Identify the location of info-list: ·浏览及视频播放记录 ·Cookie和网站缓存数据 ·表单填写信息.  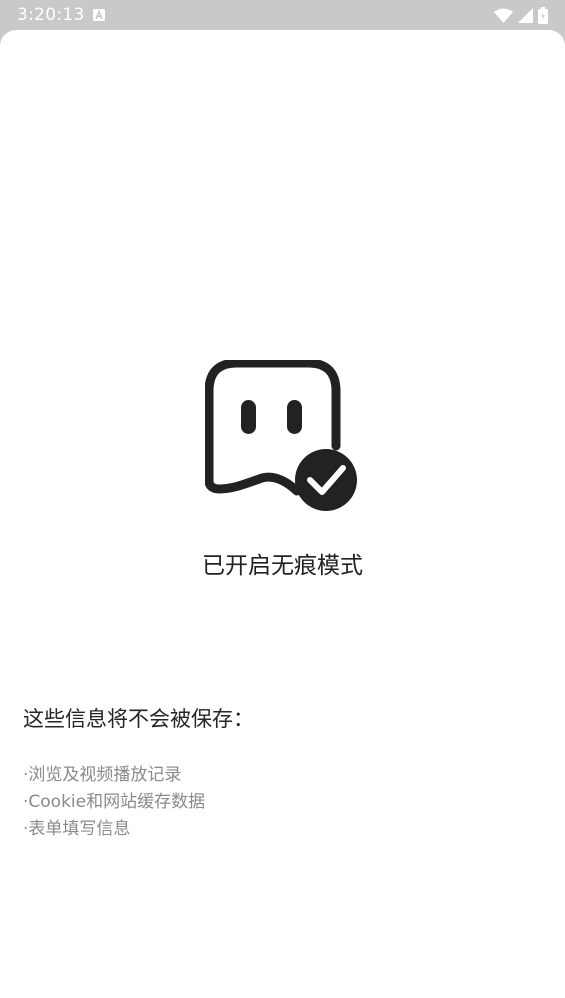
(114, 802).